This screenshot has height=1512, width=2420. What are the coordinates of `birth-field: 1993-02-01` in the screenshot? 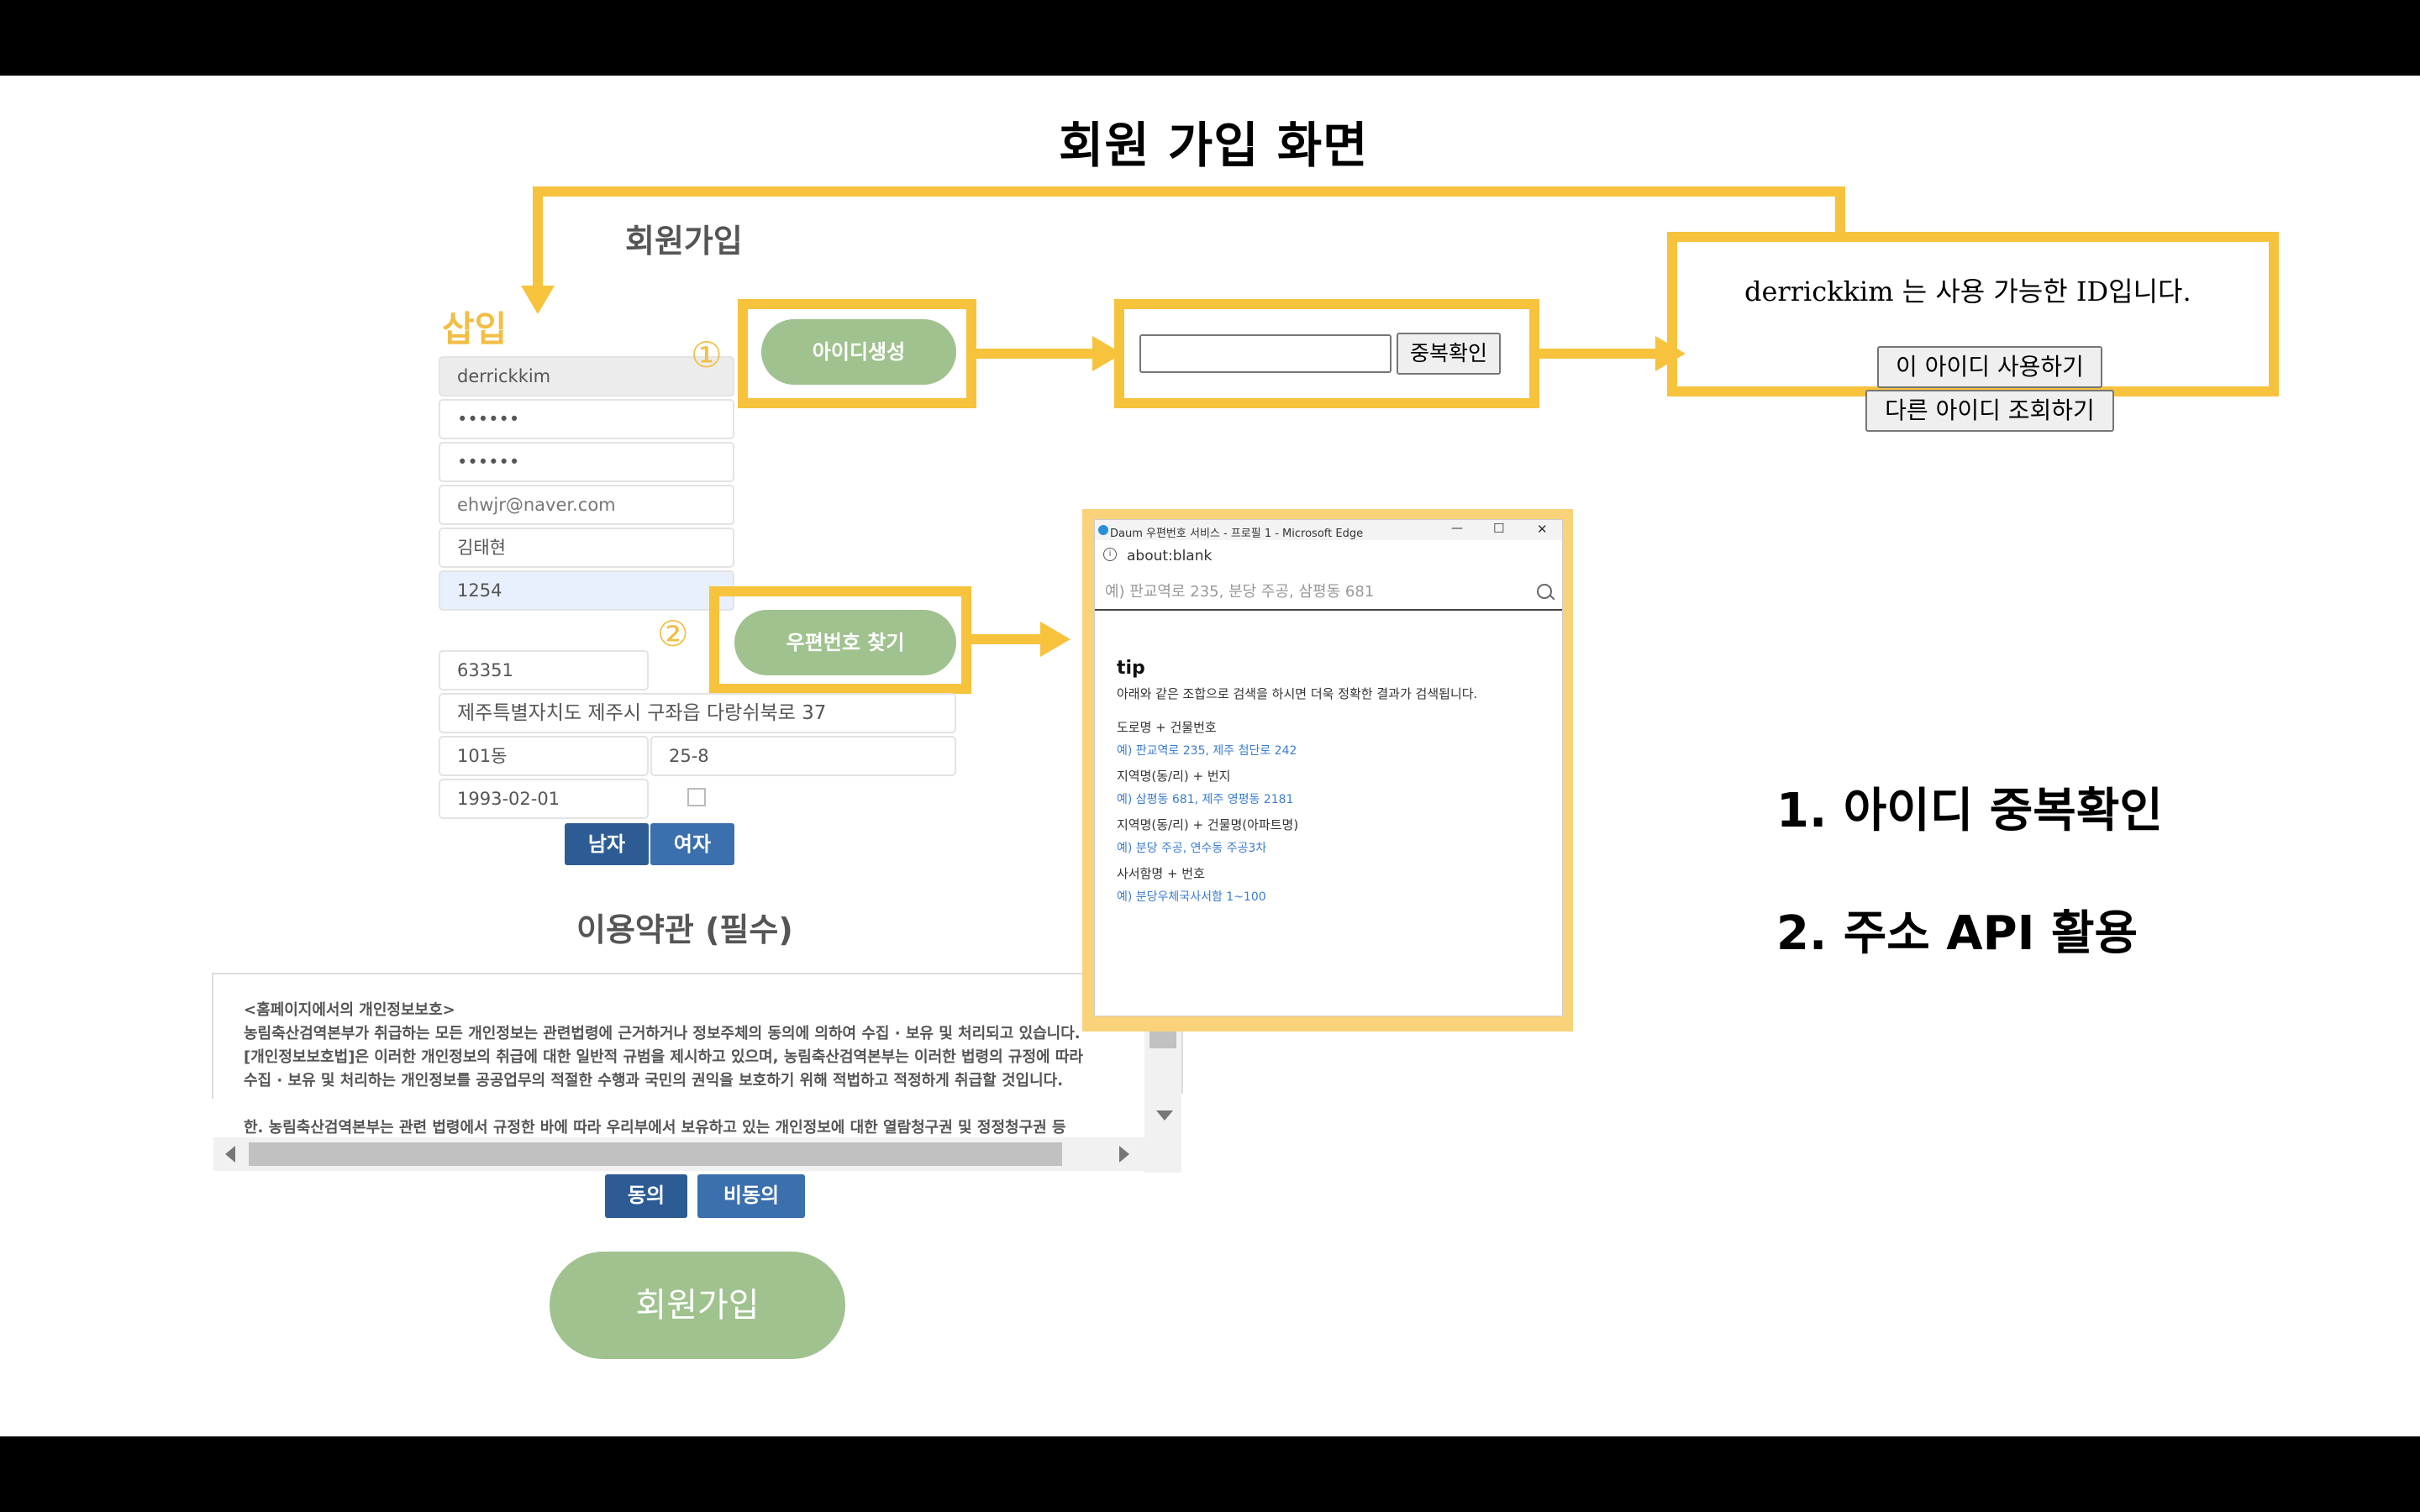 It's located at (544, 799).